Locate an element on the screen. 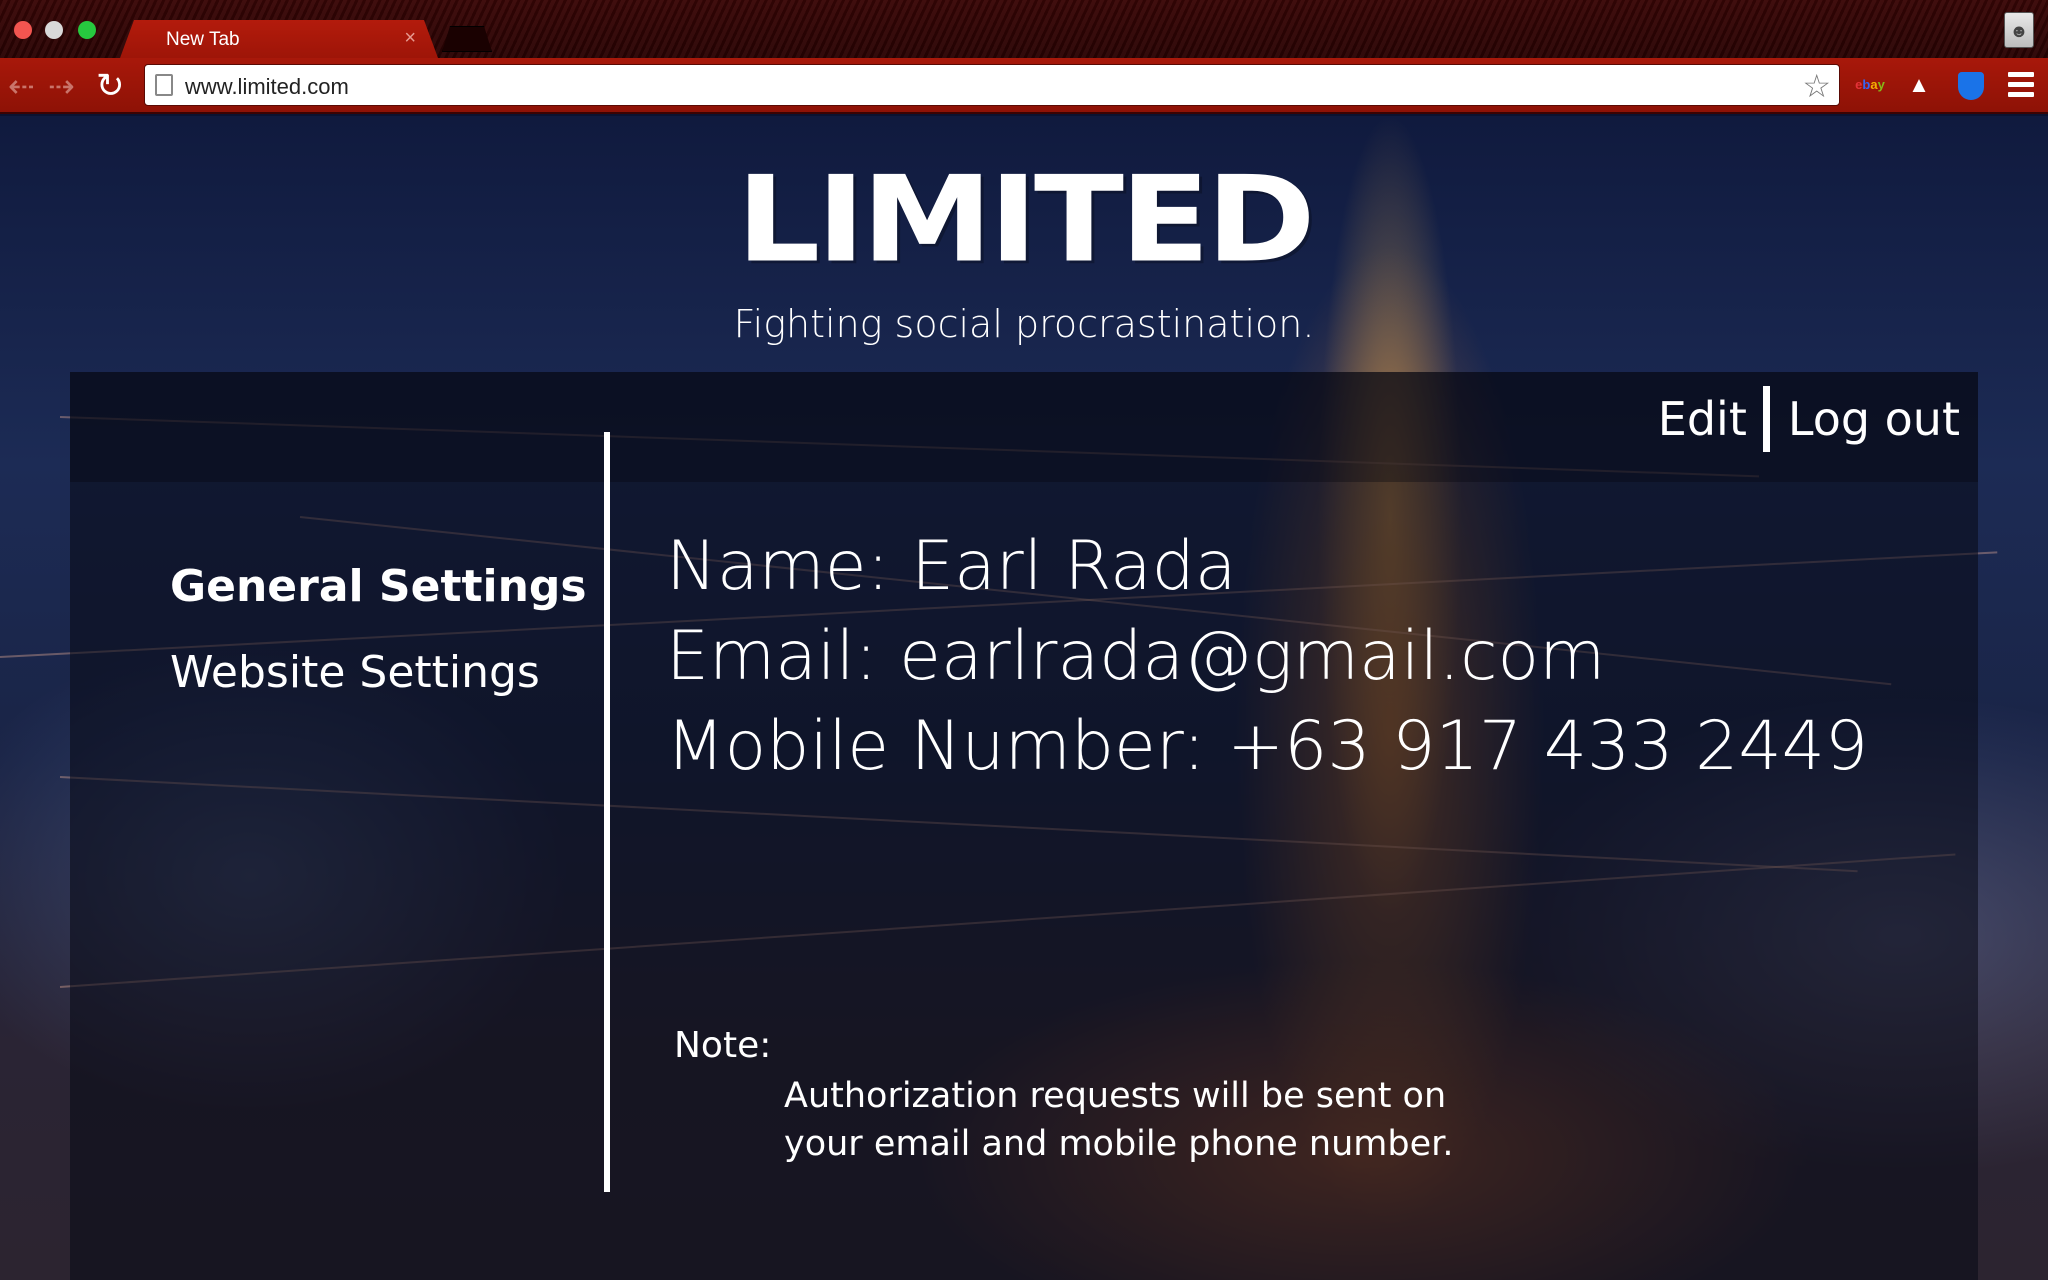  sidebar-item-website-settings: Website Settings is located at coordinates (378, 673).